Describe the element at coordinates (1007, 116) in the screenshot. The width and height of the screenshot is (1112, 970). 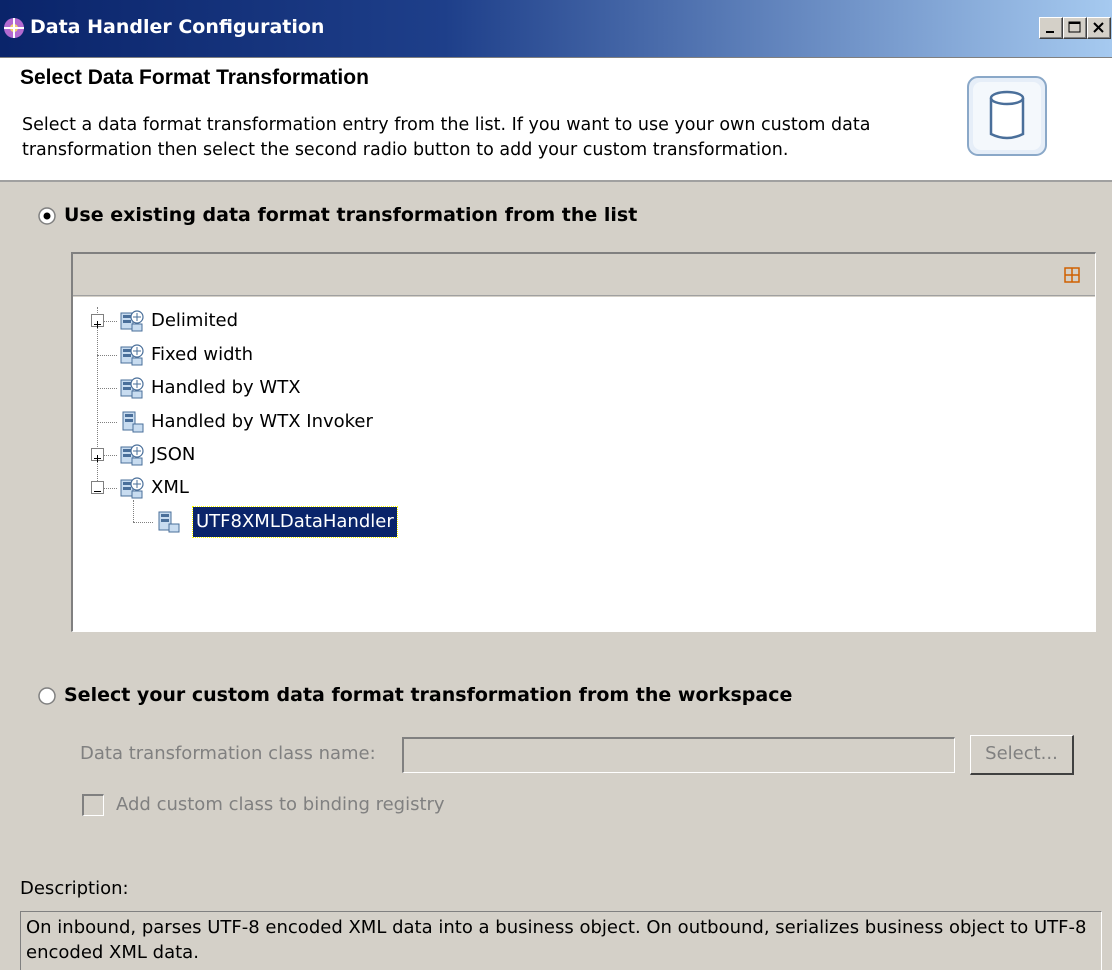
I see `data-cylinder-icon` at that location.